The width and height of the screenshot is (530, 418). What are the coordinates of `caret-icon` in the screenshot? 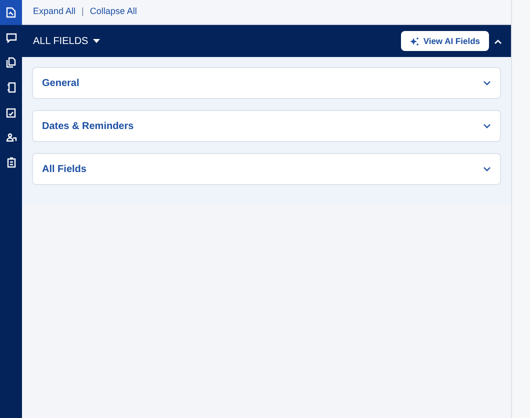 It's located at (96, 41).